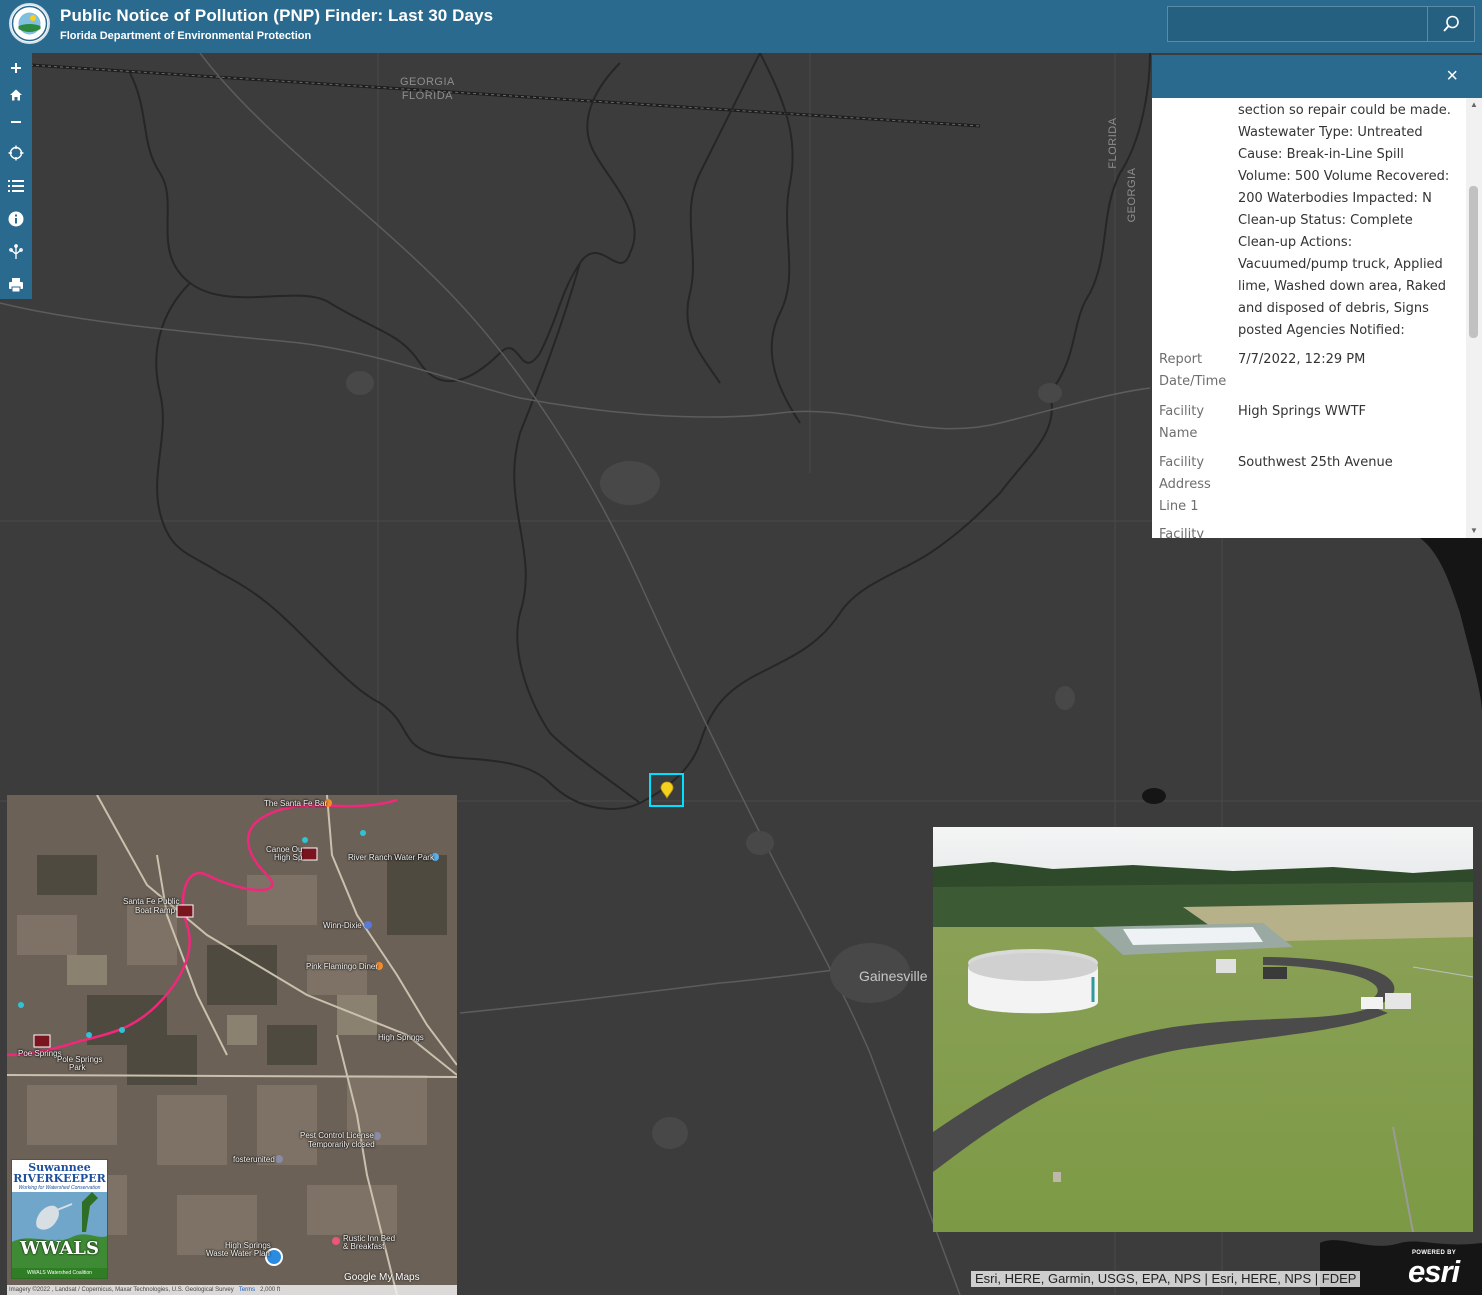 The image size is (1482, 1295). I want to click on zoom-out-icon, so click(16, 122).